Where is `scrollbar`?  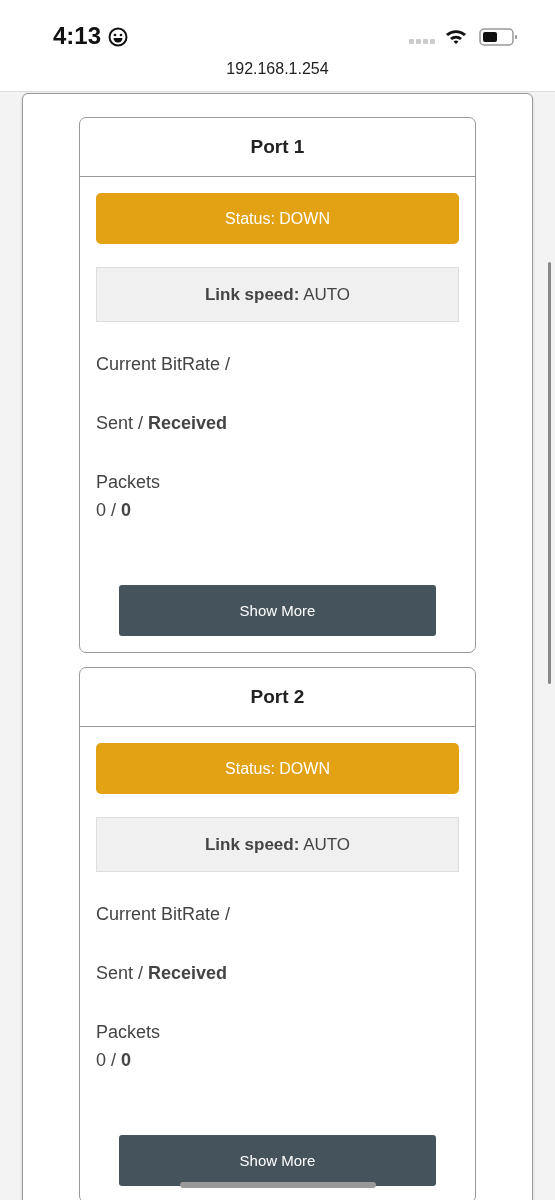
scrollbar is located at coordinates (549, 473).